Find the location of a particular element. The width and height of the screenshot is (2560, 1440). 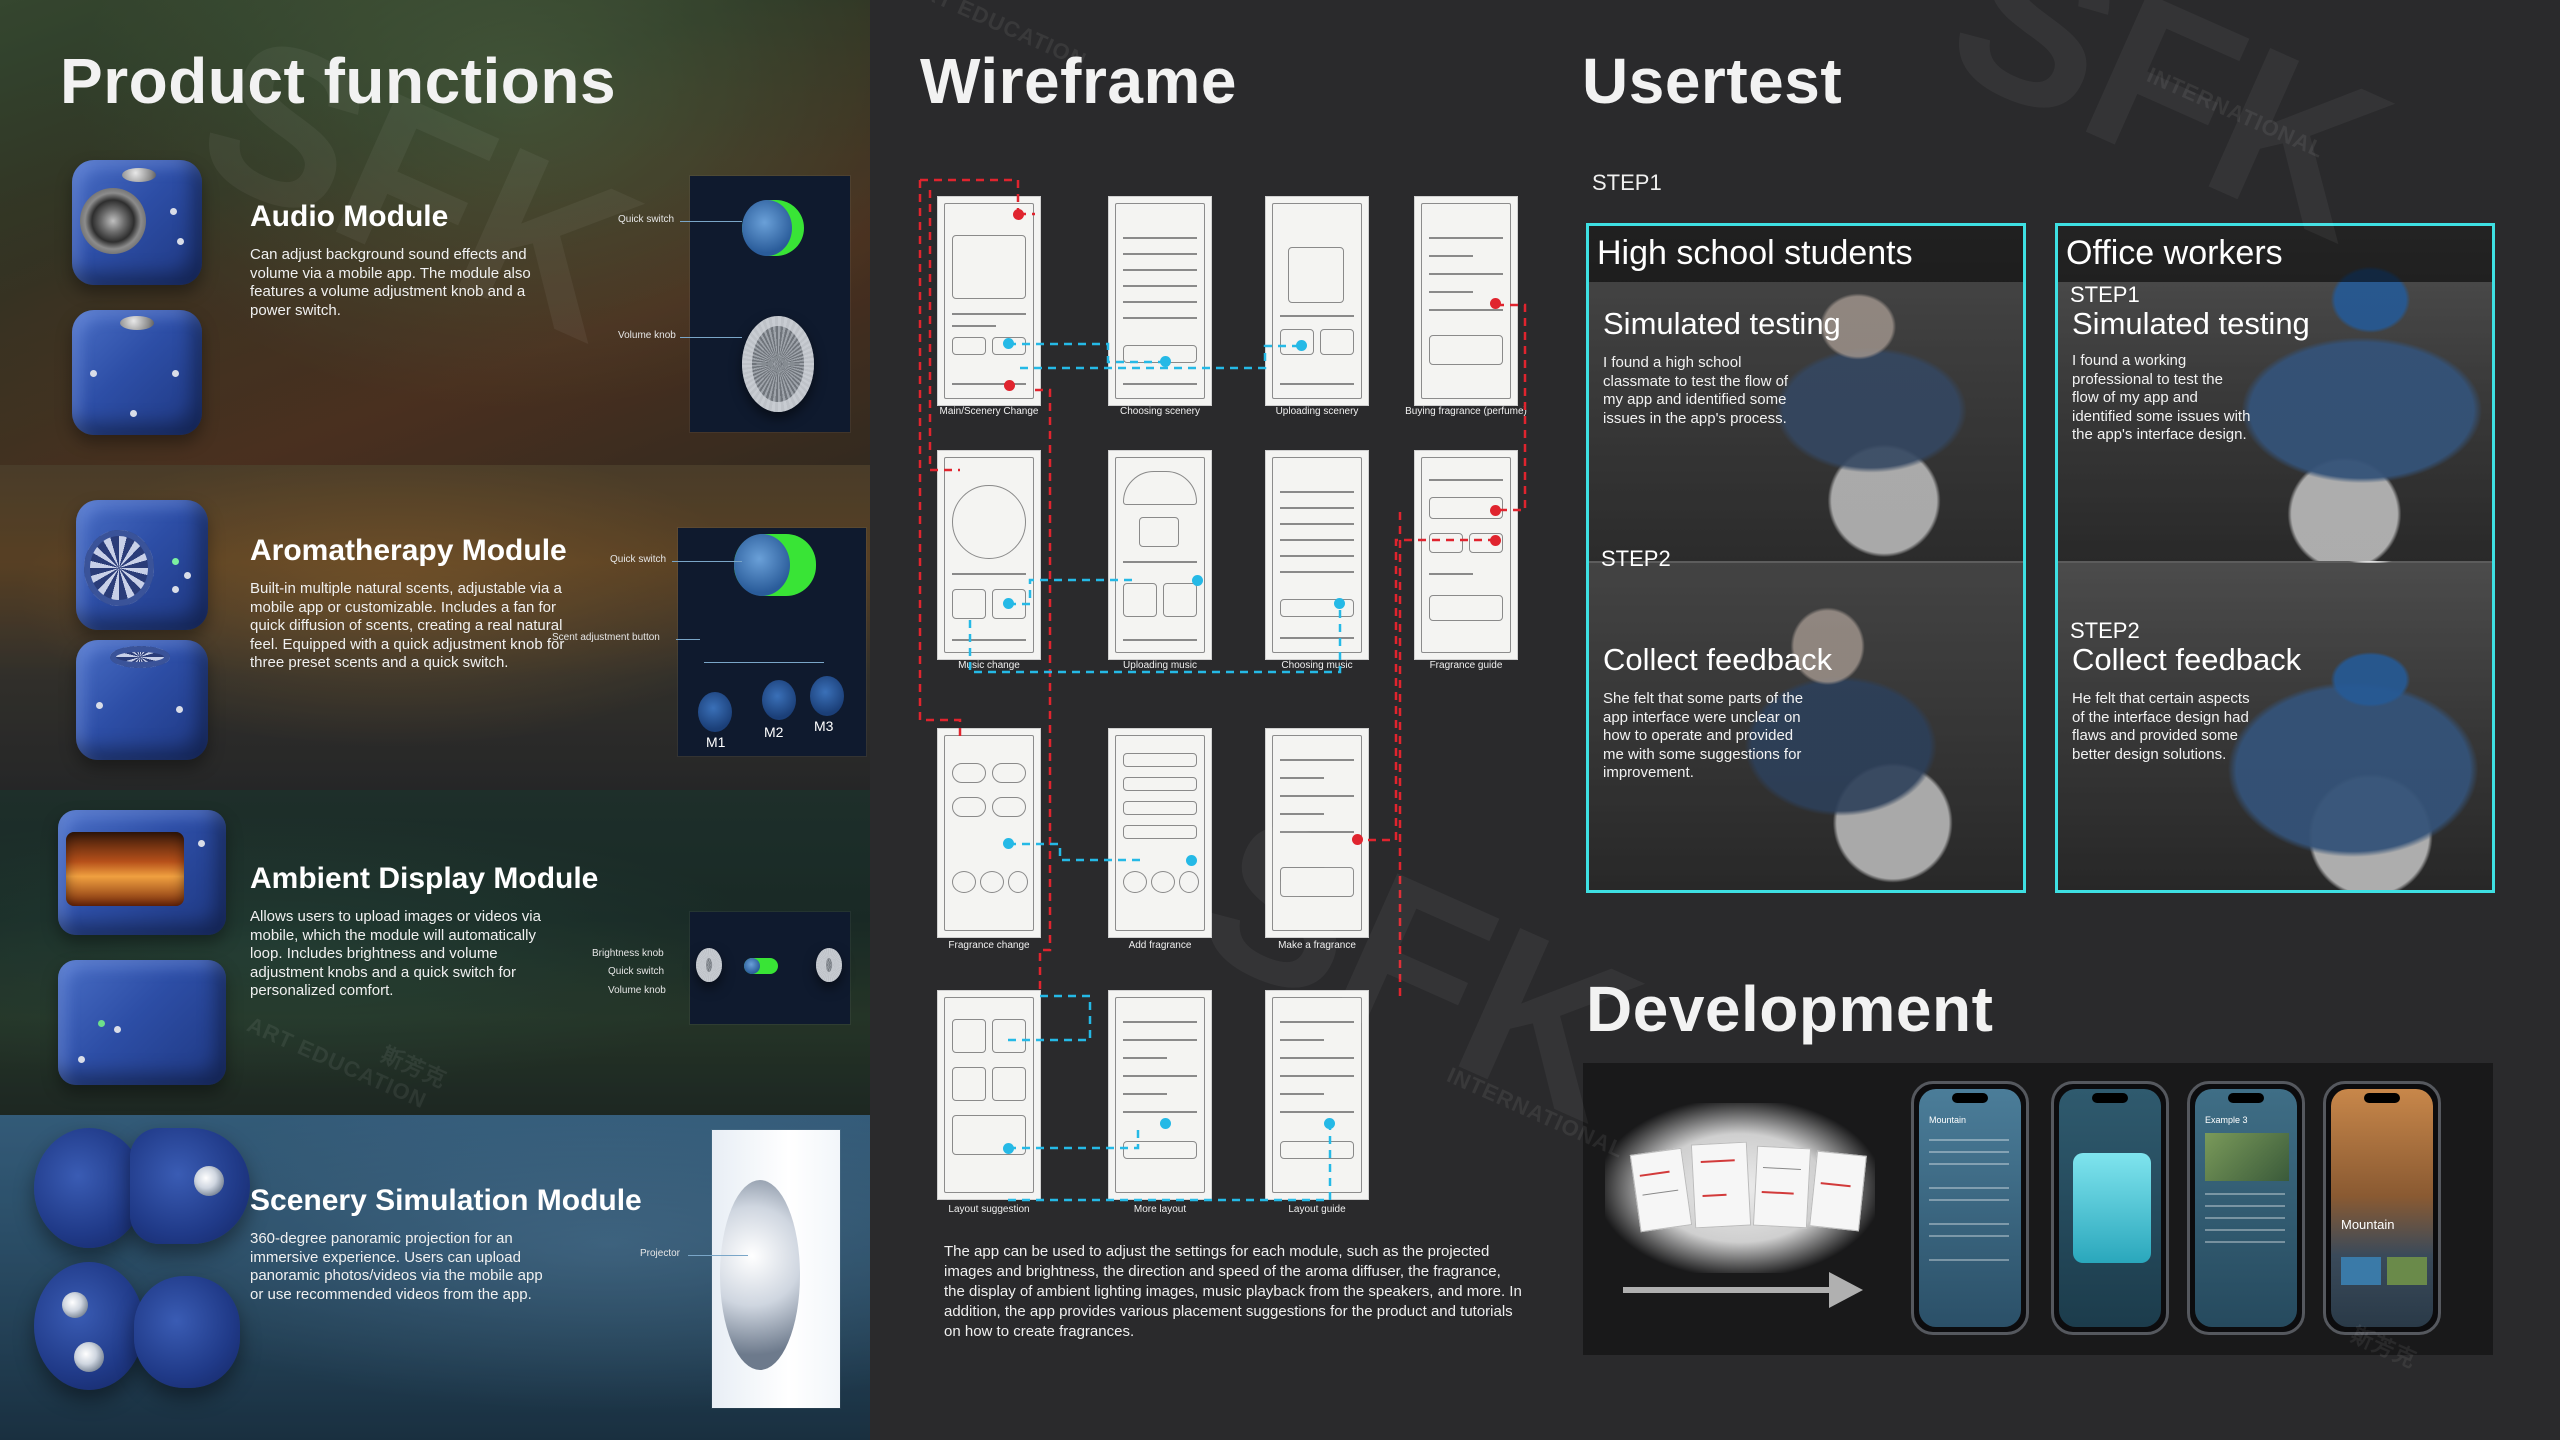

group-name: High school students is located at coordinates (1755, 253).